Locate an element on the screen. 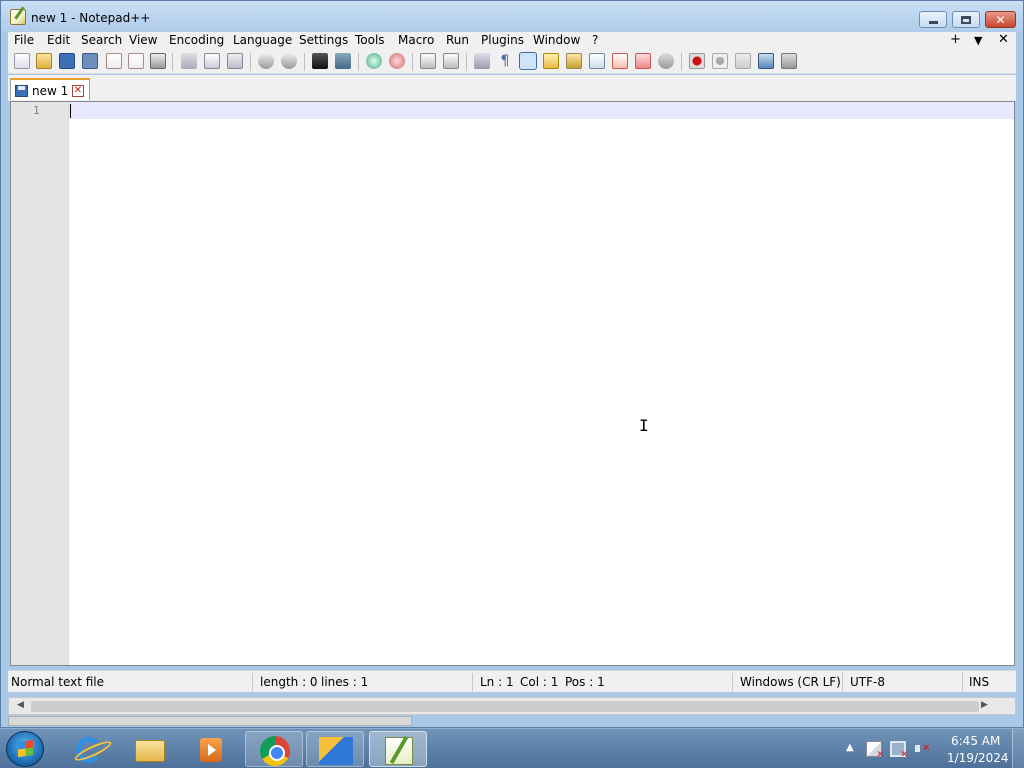 The image size is (1024, 768). tab-close-icon: ✕ is located at coordinates (78, 91).